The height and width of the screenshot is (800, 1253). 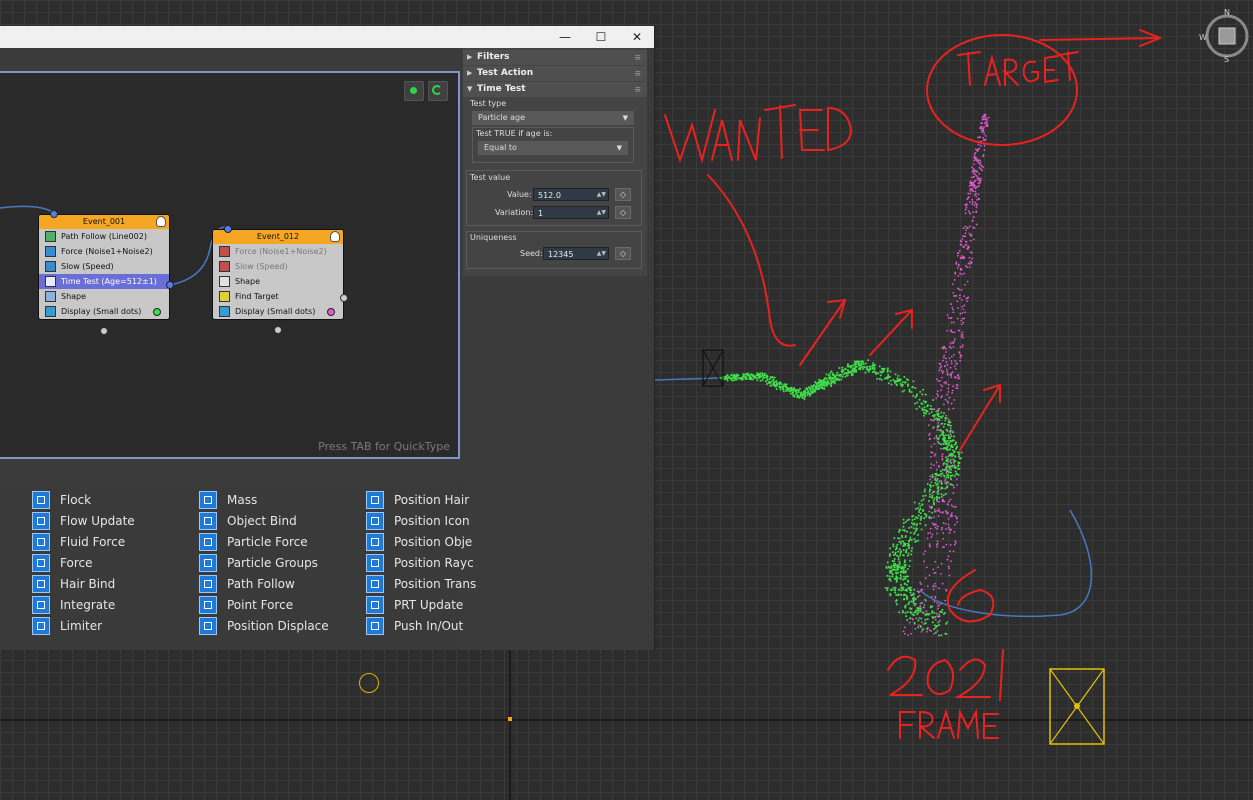 I want to click on depot-item: Mass, so click(x=288, y=500).